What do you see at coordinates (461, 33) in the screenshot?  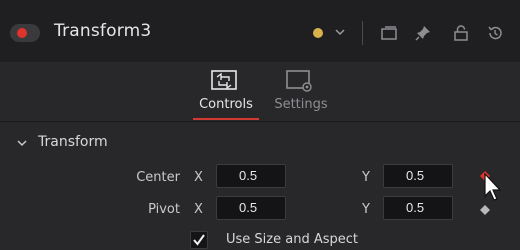 I see `lock-icon` at bounding box center [461, 33].